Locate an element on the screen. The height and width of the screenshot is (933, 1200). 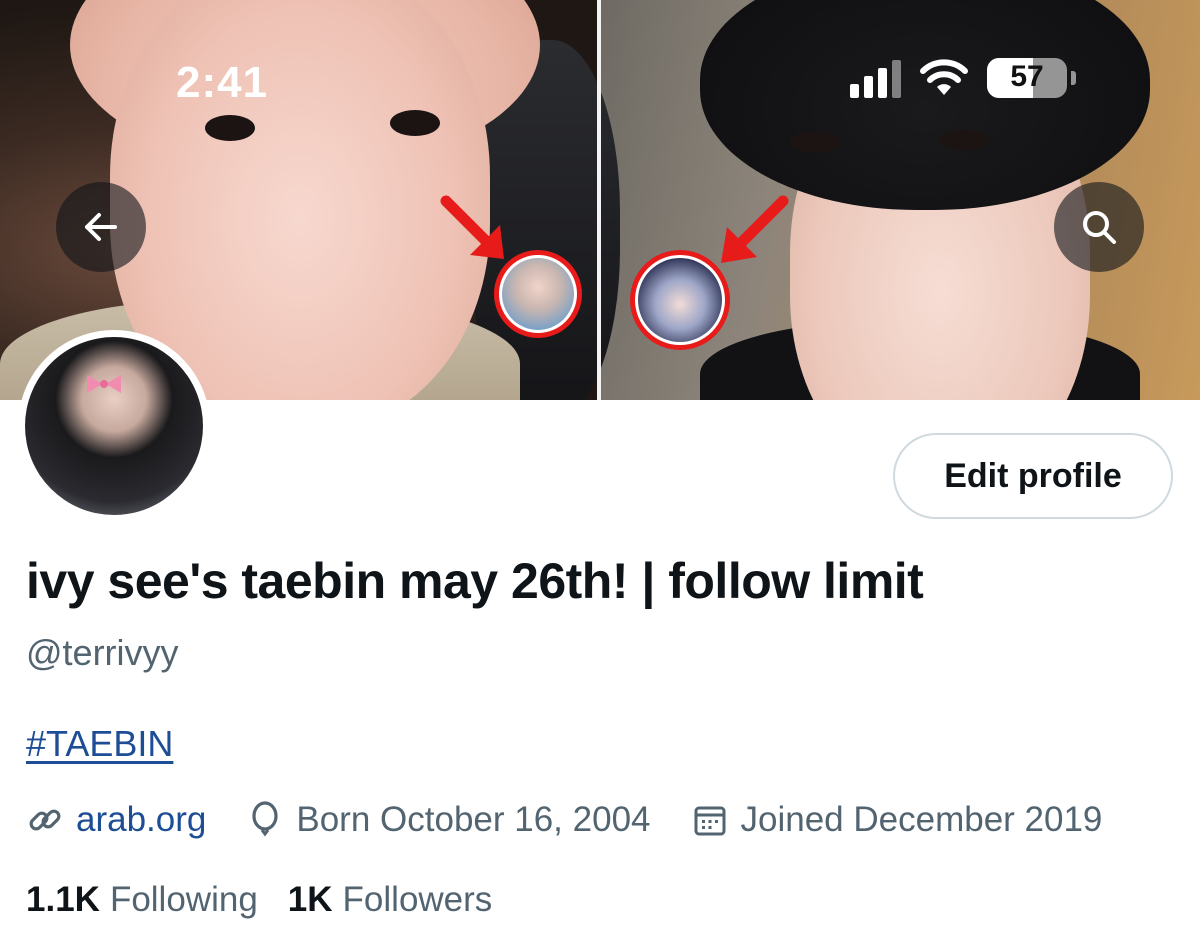
followers-label: Followers is located at coordinates (417, 899).